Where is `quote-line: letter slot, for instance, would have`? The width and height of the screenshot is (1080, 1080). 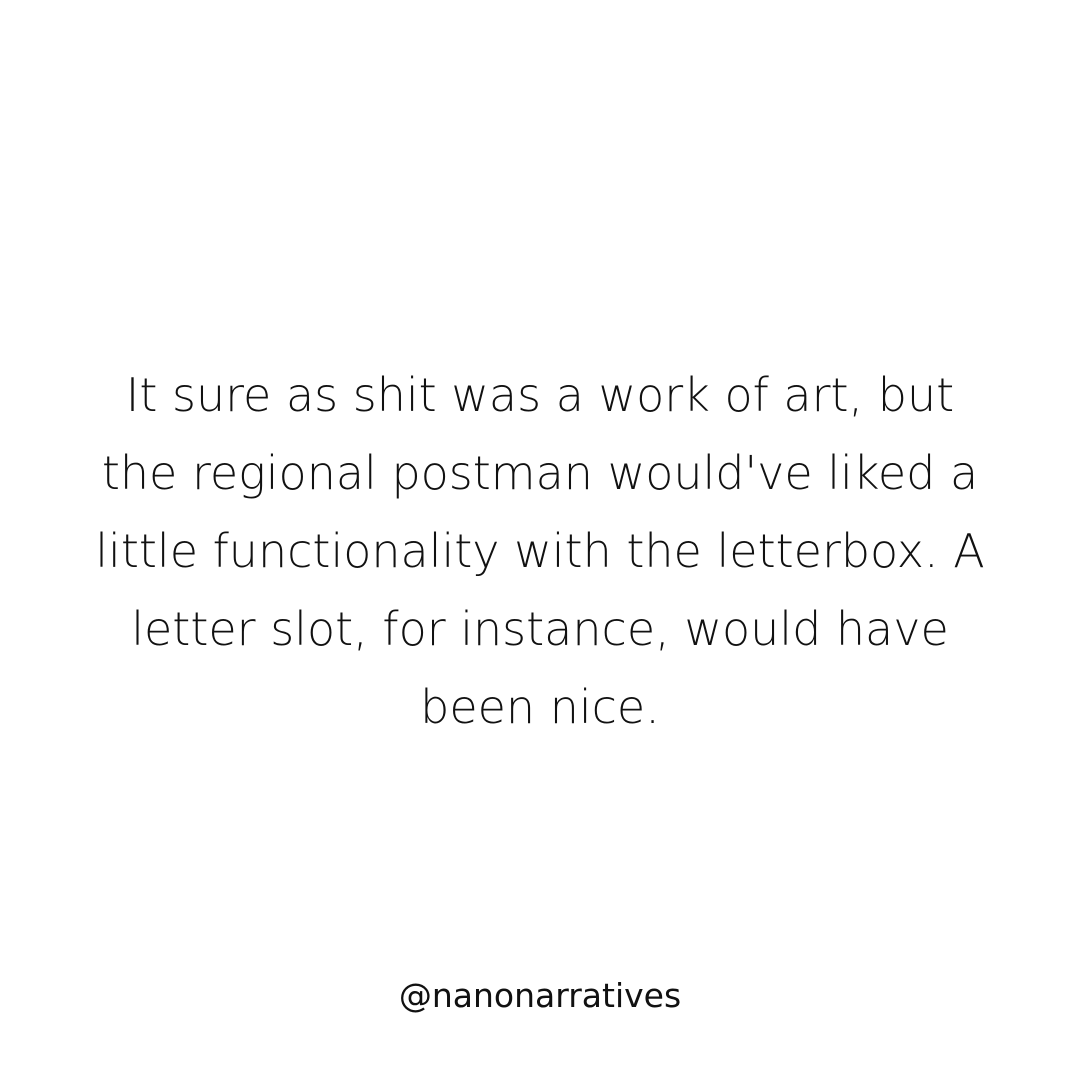 quote-line: letter slot, for instance, would have is located at coordinates (540, 629).